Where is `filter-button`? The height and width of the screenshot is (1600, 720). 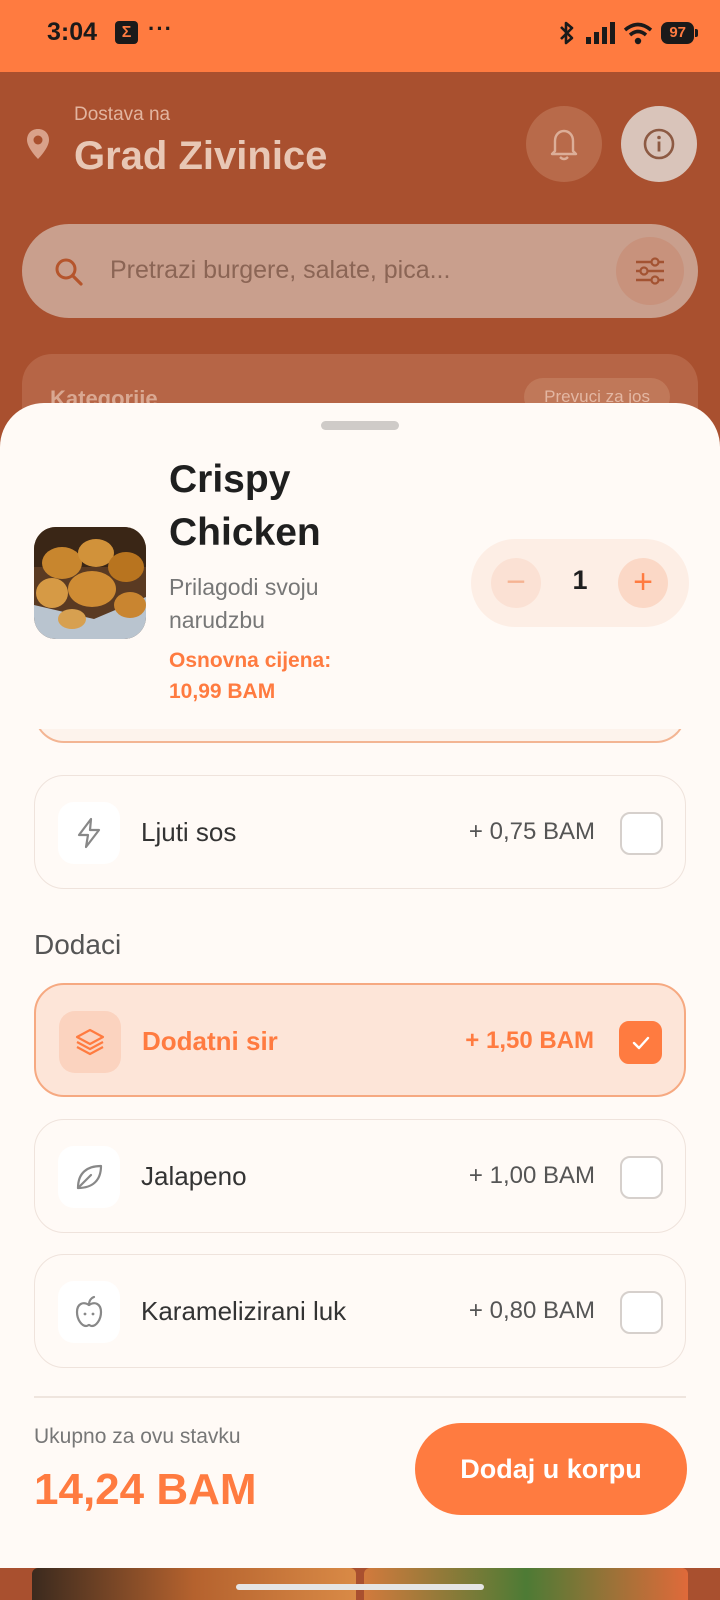
filter-button is located at coordinates (650, 271).